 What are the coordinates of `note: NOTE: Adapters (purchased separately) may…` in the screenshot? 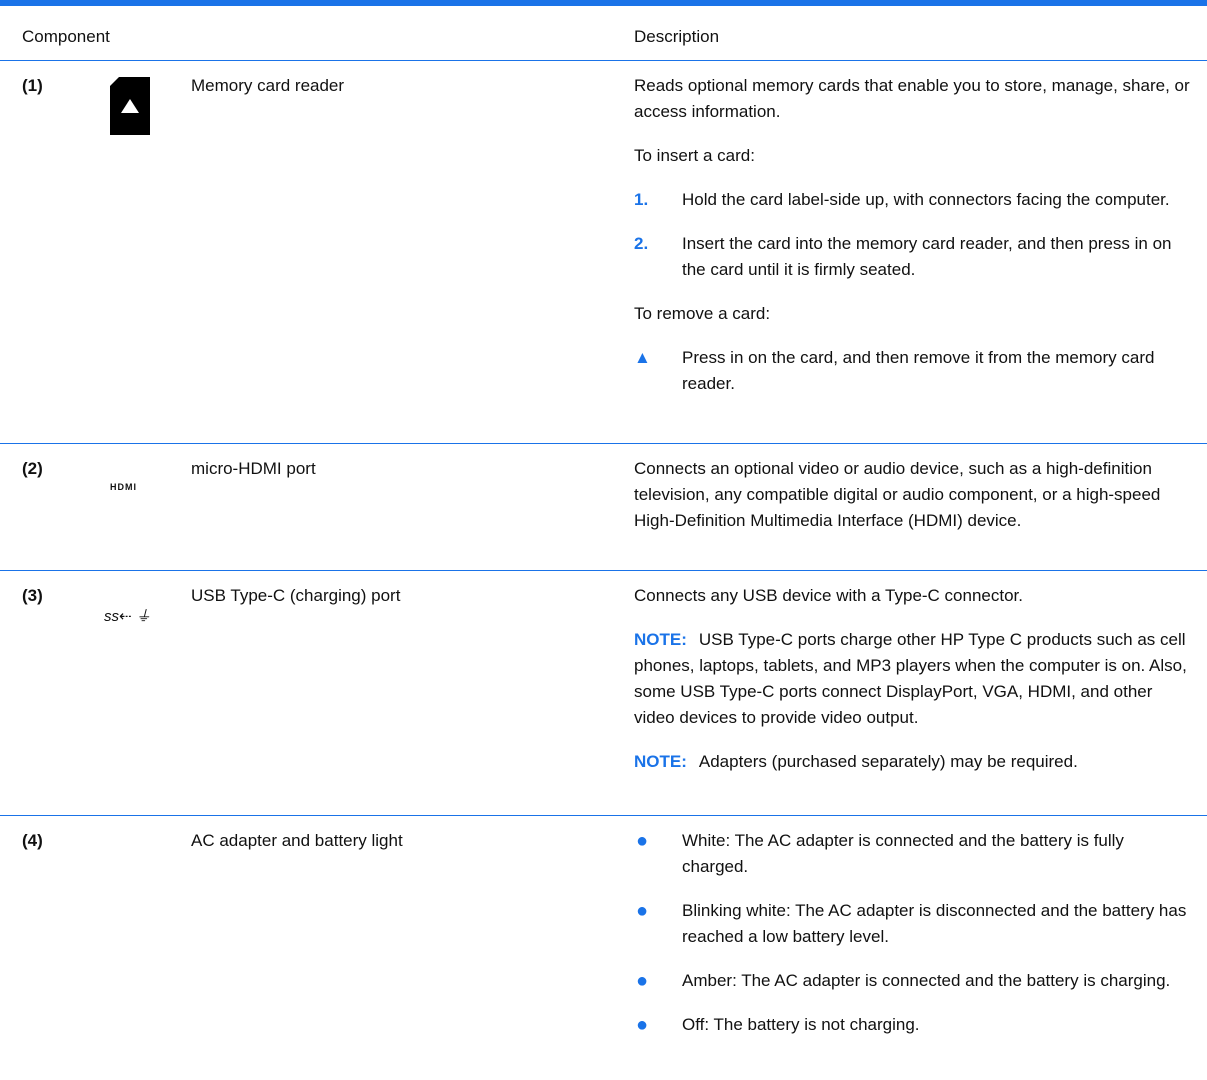 It's located at (914, 762).